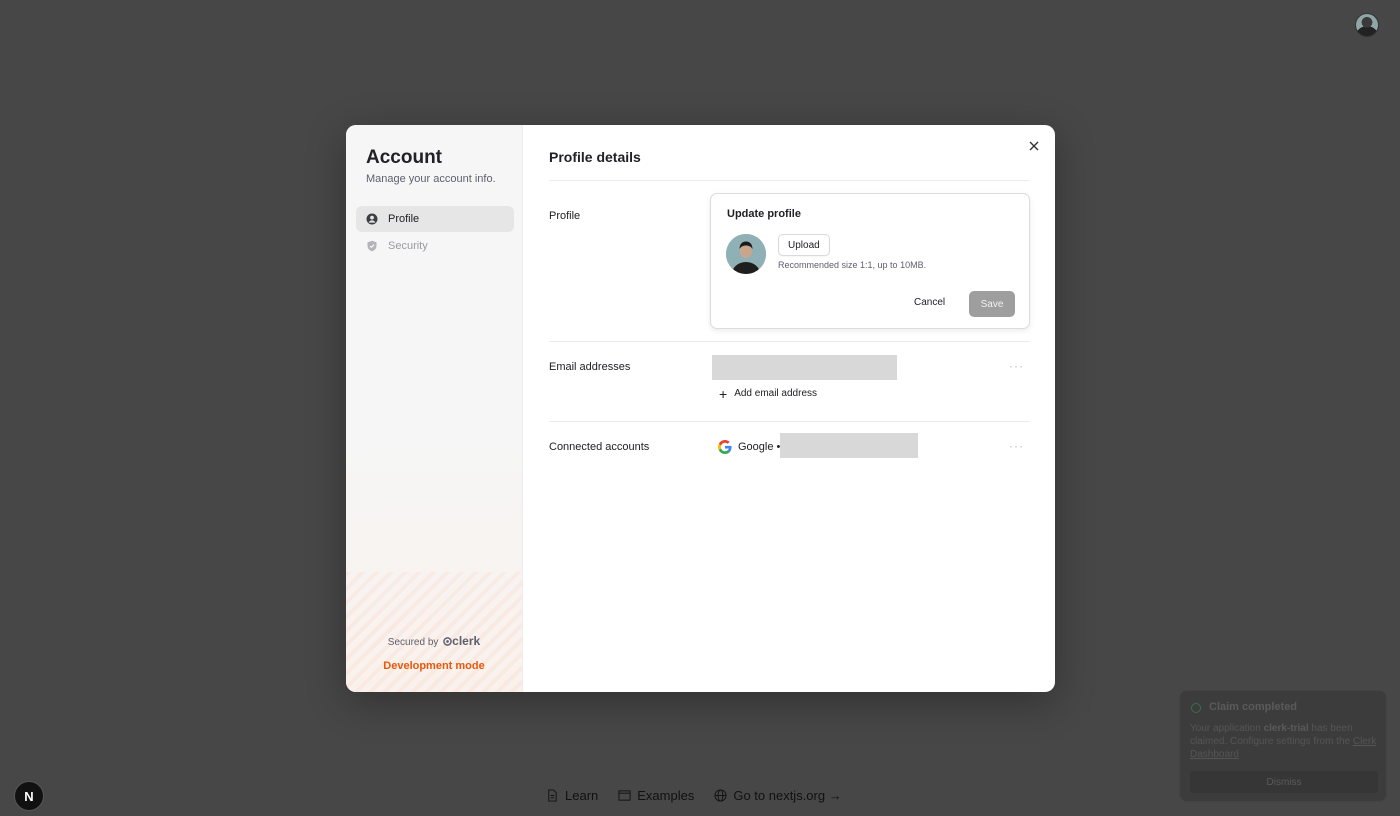 This screenshot has height=816, width=1400. I want to click on footer-links: Learn Examples Go to nextjs.org →, so click(694, 795).